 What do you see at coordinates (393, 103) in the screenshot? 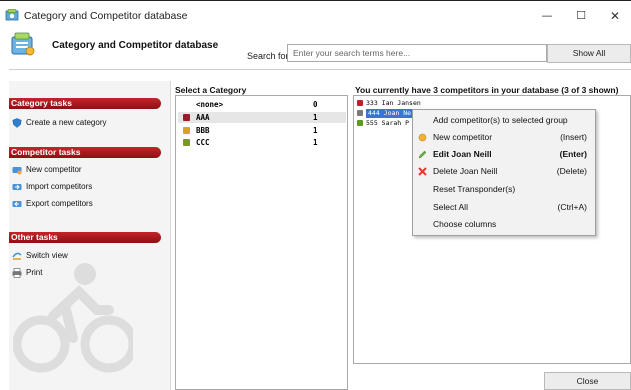
I see `competitor-text: 333 Ian Jansen` at bounding box center [393, 103].